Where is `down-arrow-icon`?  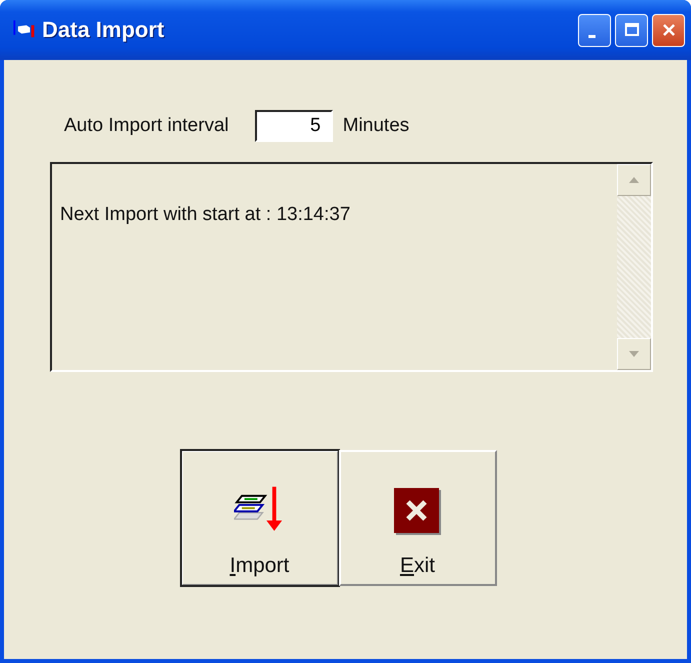
down-arrow-icon is located at coordinates (634, 354).